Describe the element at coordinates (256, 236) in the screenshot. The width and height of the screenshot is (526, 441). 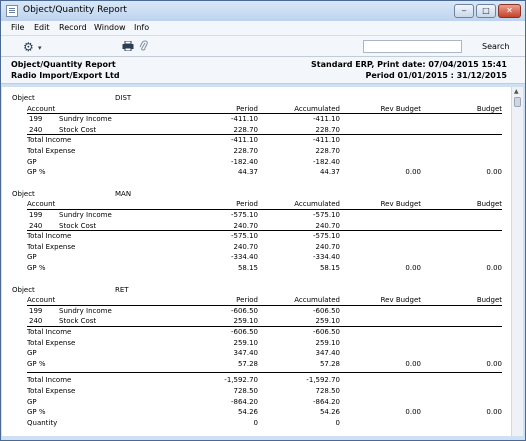
I see `total-row: Total Income -575.10 -575.10` at that location.